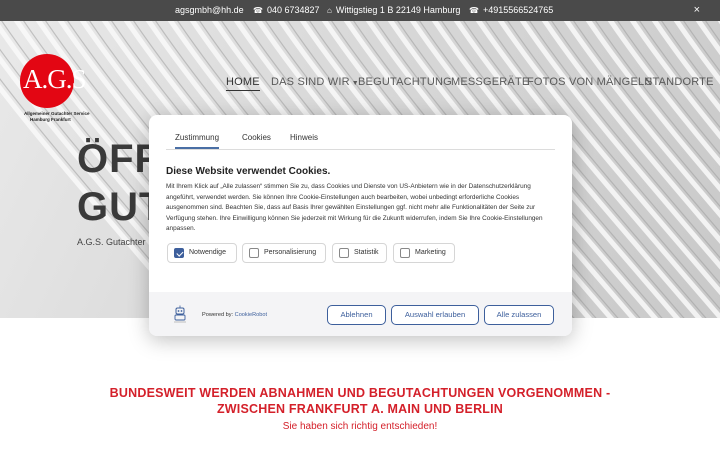 The width and height of the screenshot is (720, 450). Describe the element at coordinates (243, 83) in the screenshot. I see `nav-home: HOME` at that location.